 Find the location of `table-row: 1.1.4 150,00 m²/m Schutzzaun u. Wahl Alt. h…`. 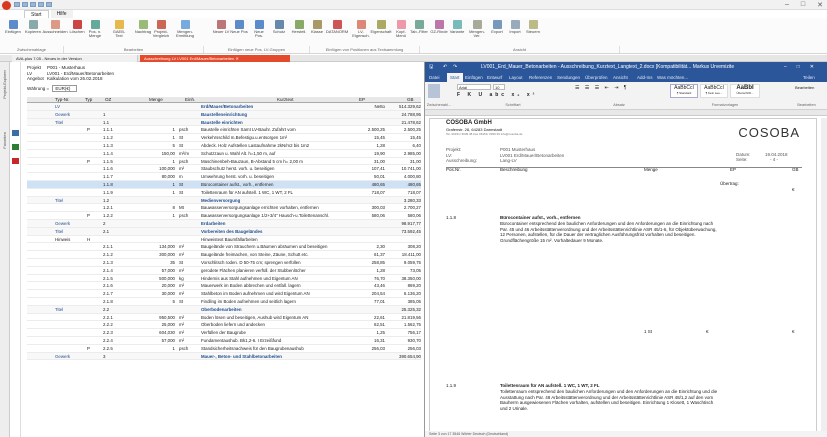

table-row: 1.1.4 150,00 m²/m Schutzzaun u. Wahl Alt. h… is located at coordinates (224, 154).